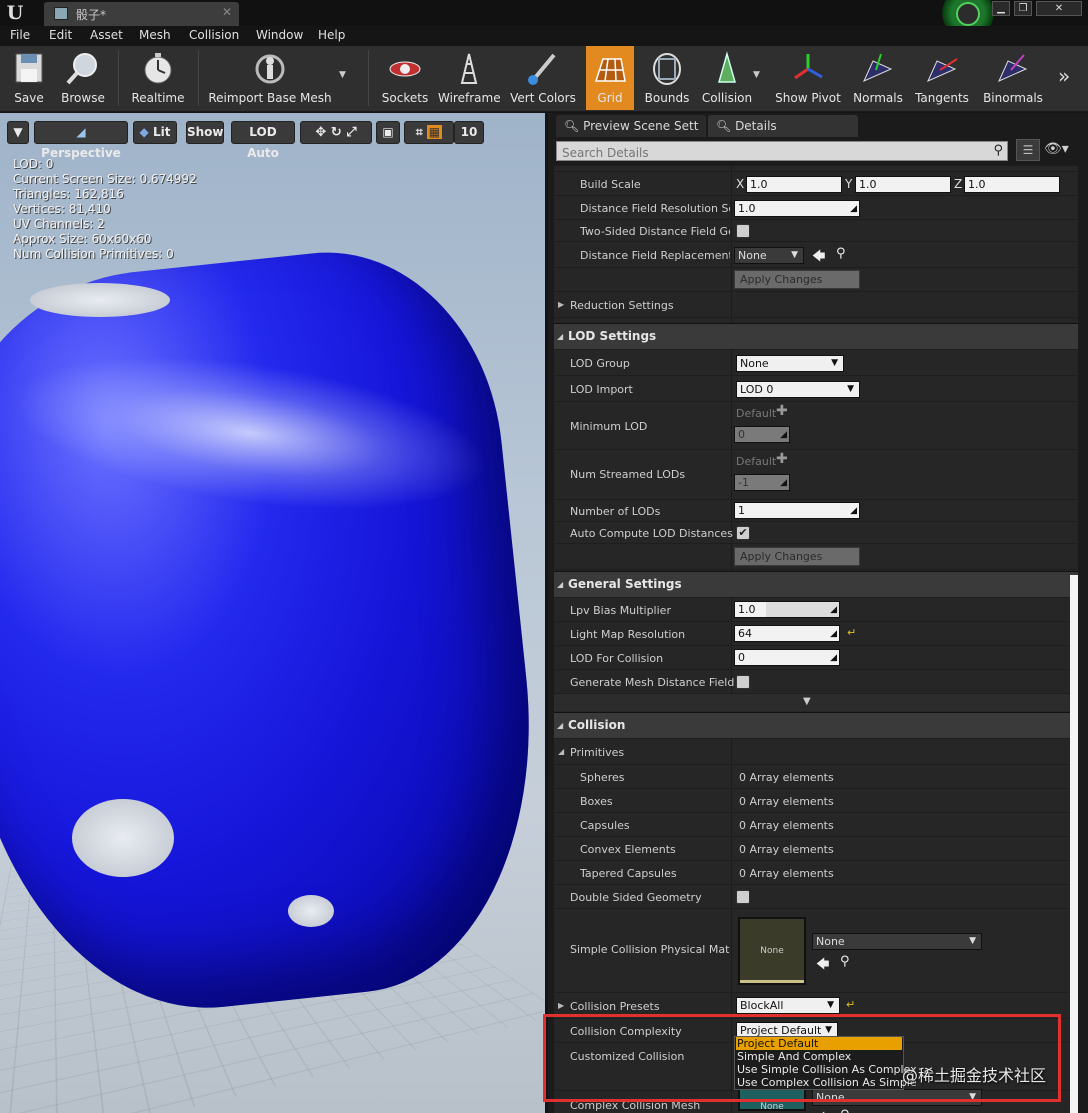 This screenshot has width=1088, height=1113. What do you see at coordinates (816, 584) in the screenshot?
I see `general-settings-header: ◢ General Settings` at bounding box center [816, 584].